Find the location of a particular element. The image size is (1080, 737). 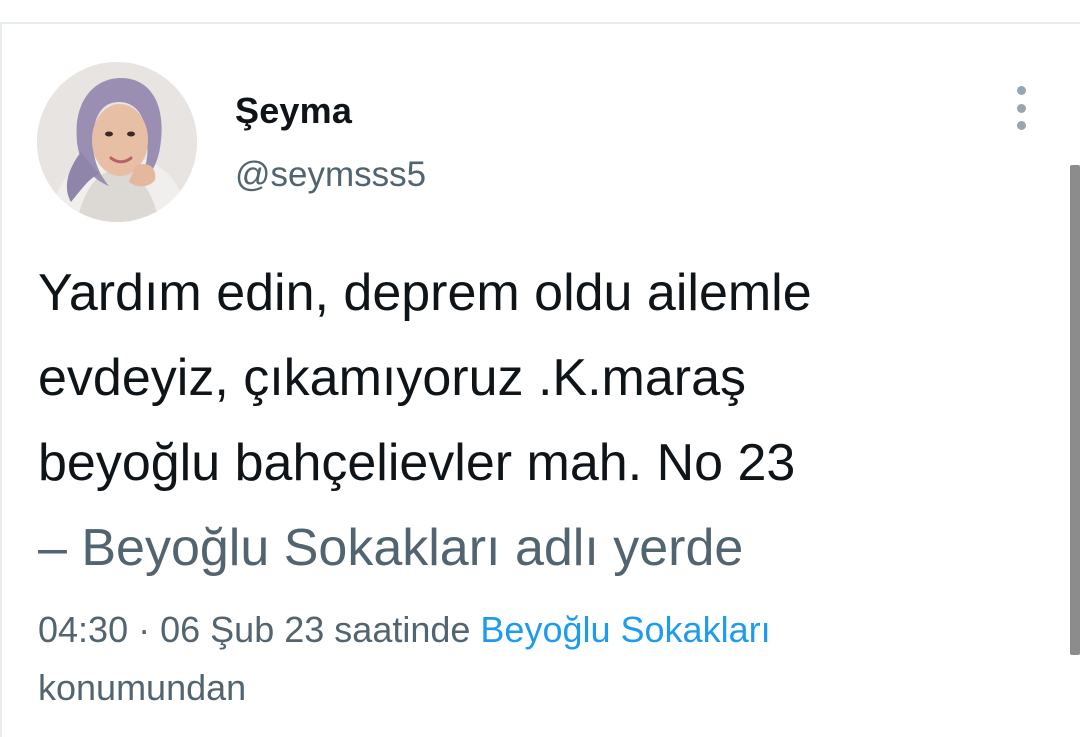

tweet-time: 04:30 is located at coordinates (83, 629).